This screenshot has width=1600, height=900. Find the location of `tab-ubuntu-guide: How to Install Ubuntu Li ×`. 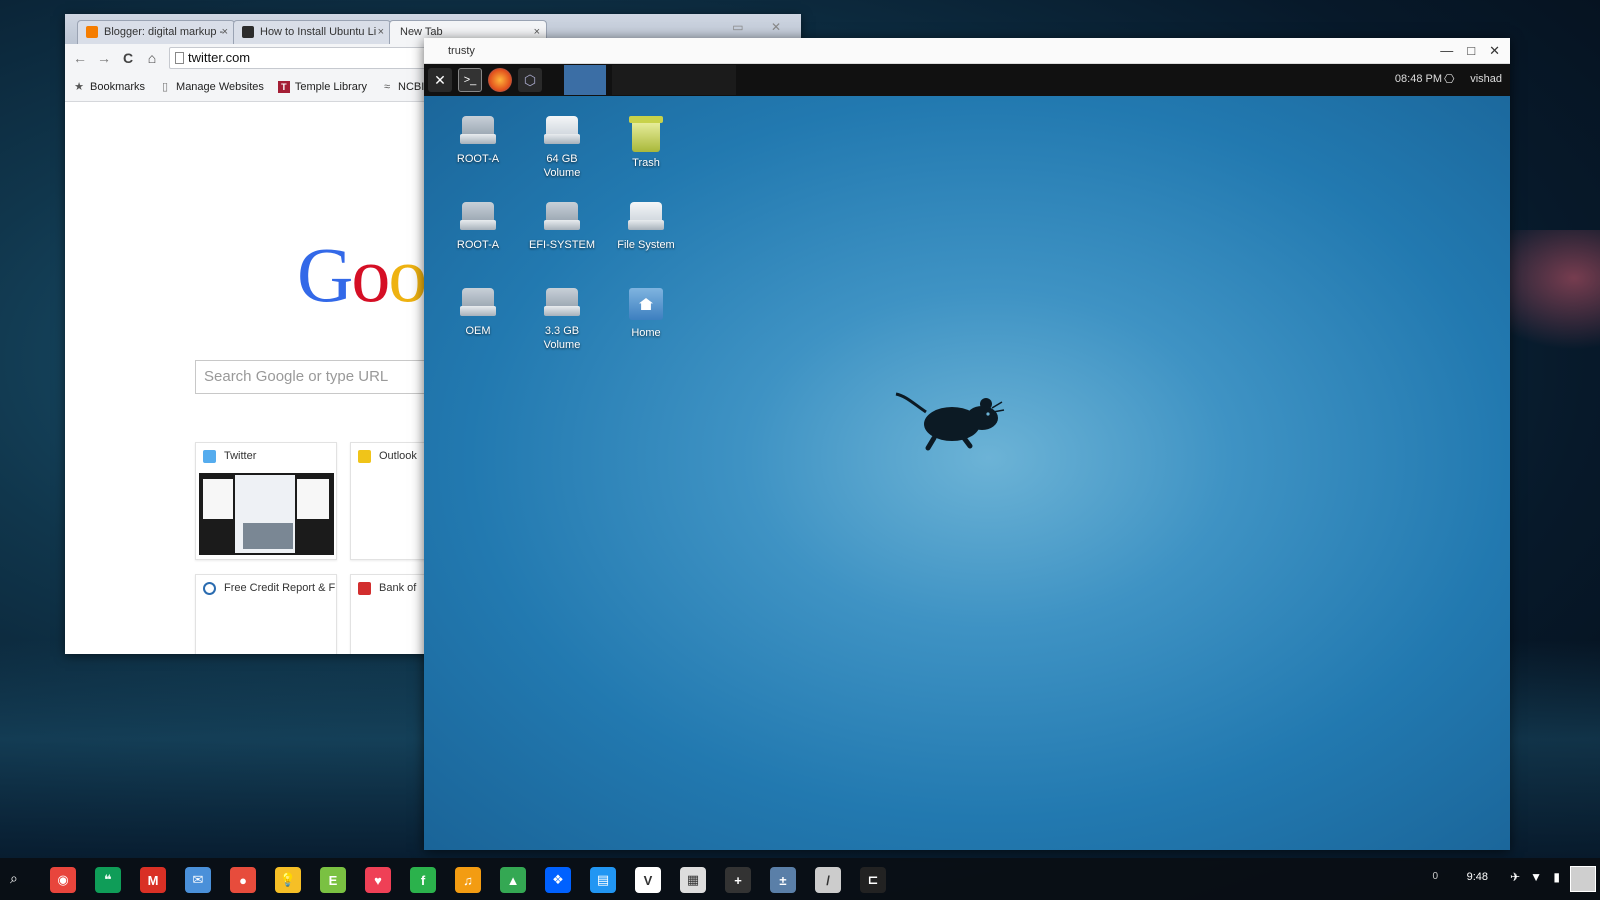

tab-ubuntu-guide: How to Install Ubuntu Li × is located at coordinates (312, 32).